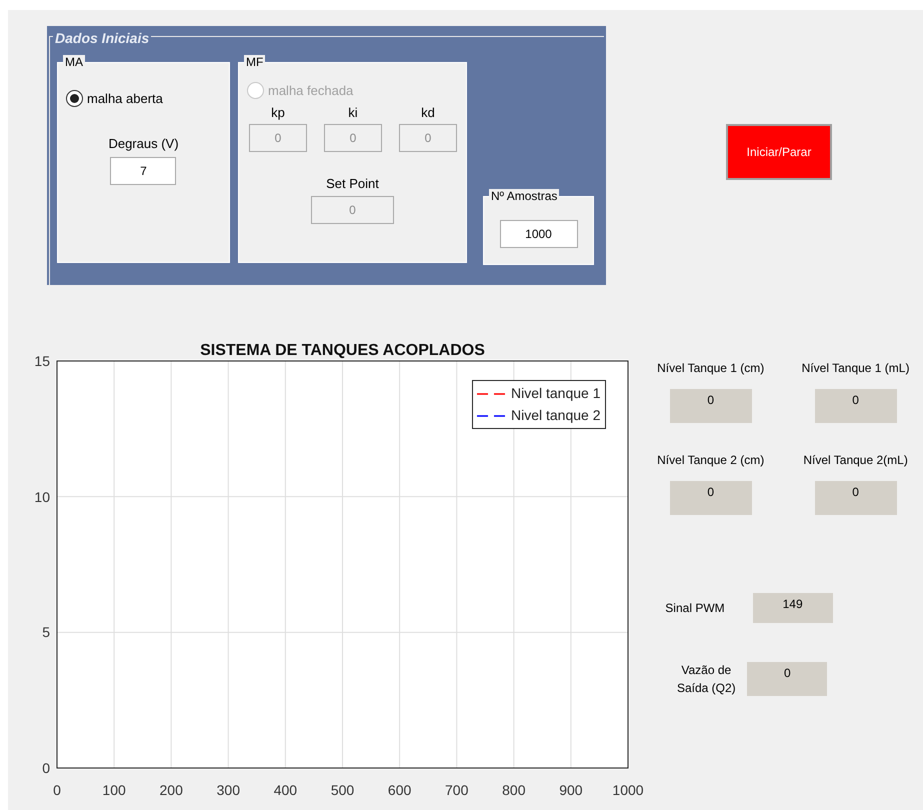 This screenshot has width=923, height=810. I want to click on group-title: MA, so click(74, 62).